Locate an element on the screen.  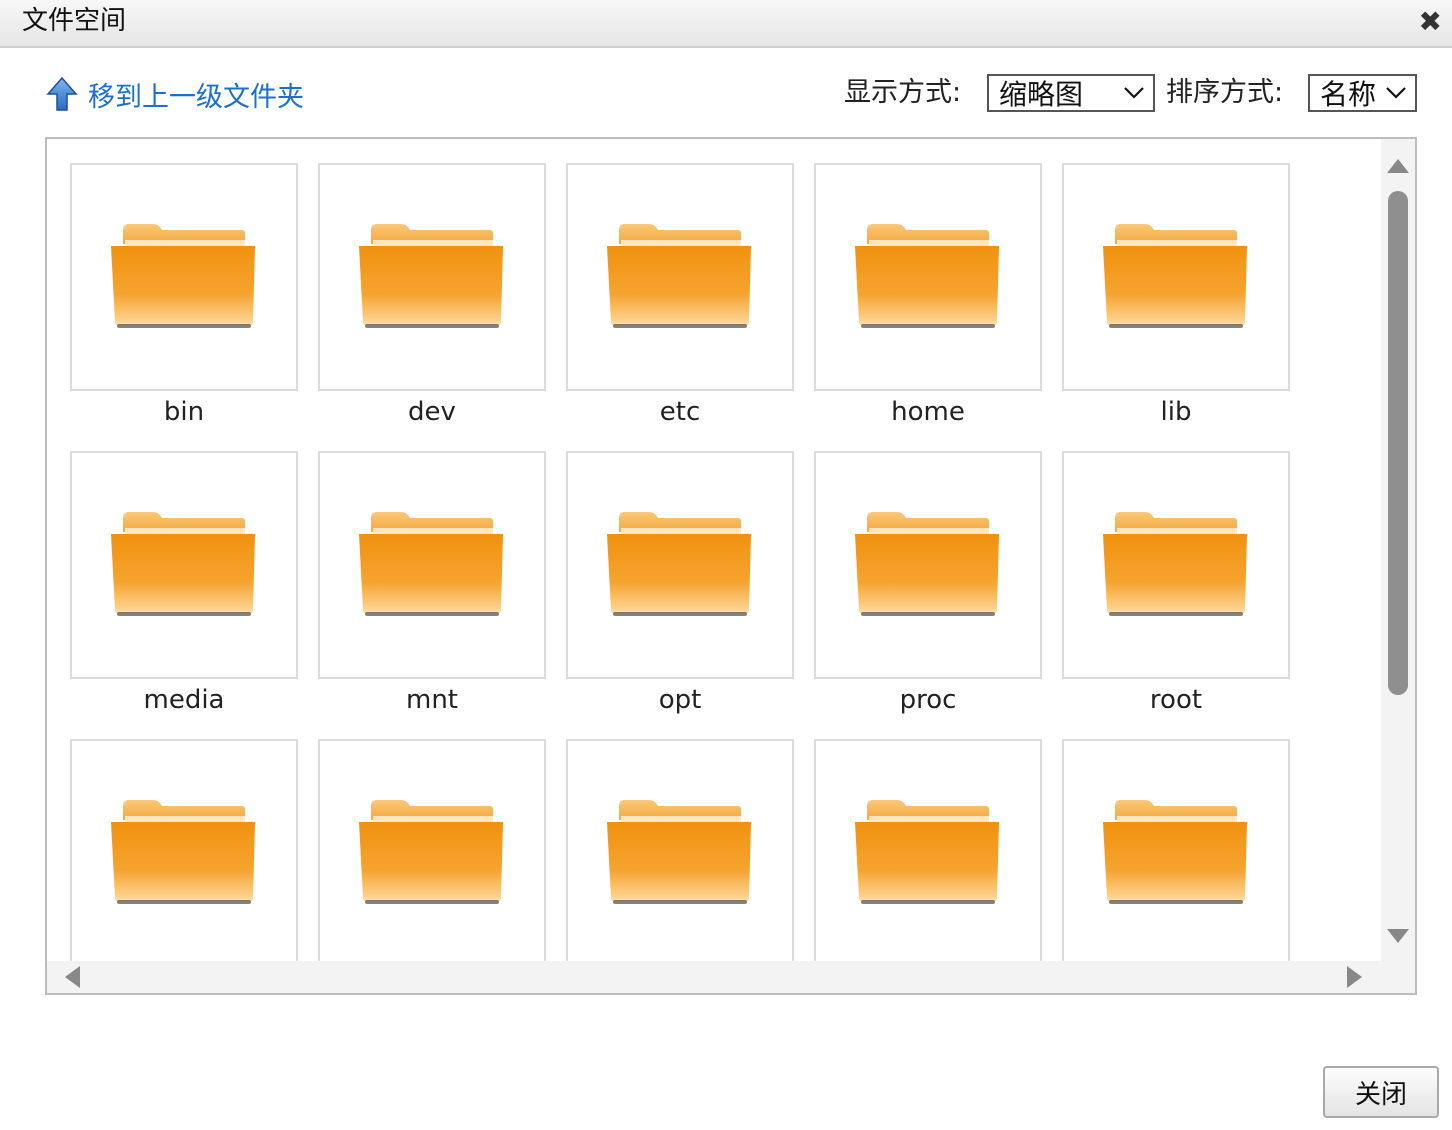
folder-item: media is located at coordinates (184, 583).